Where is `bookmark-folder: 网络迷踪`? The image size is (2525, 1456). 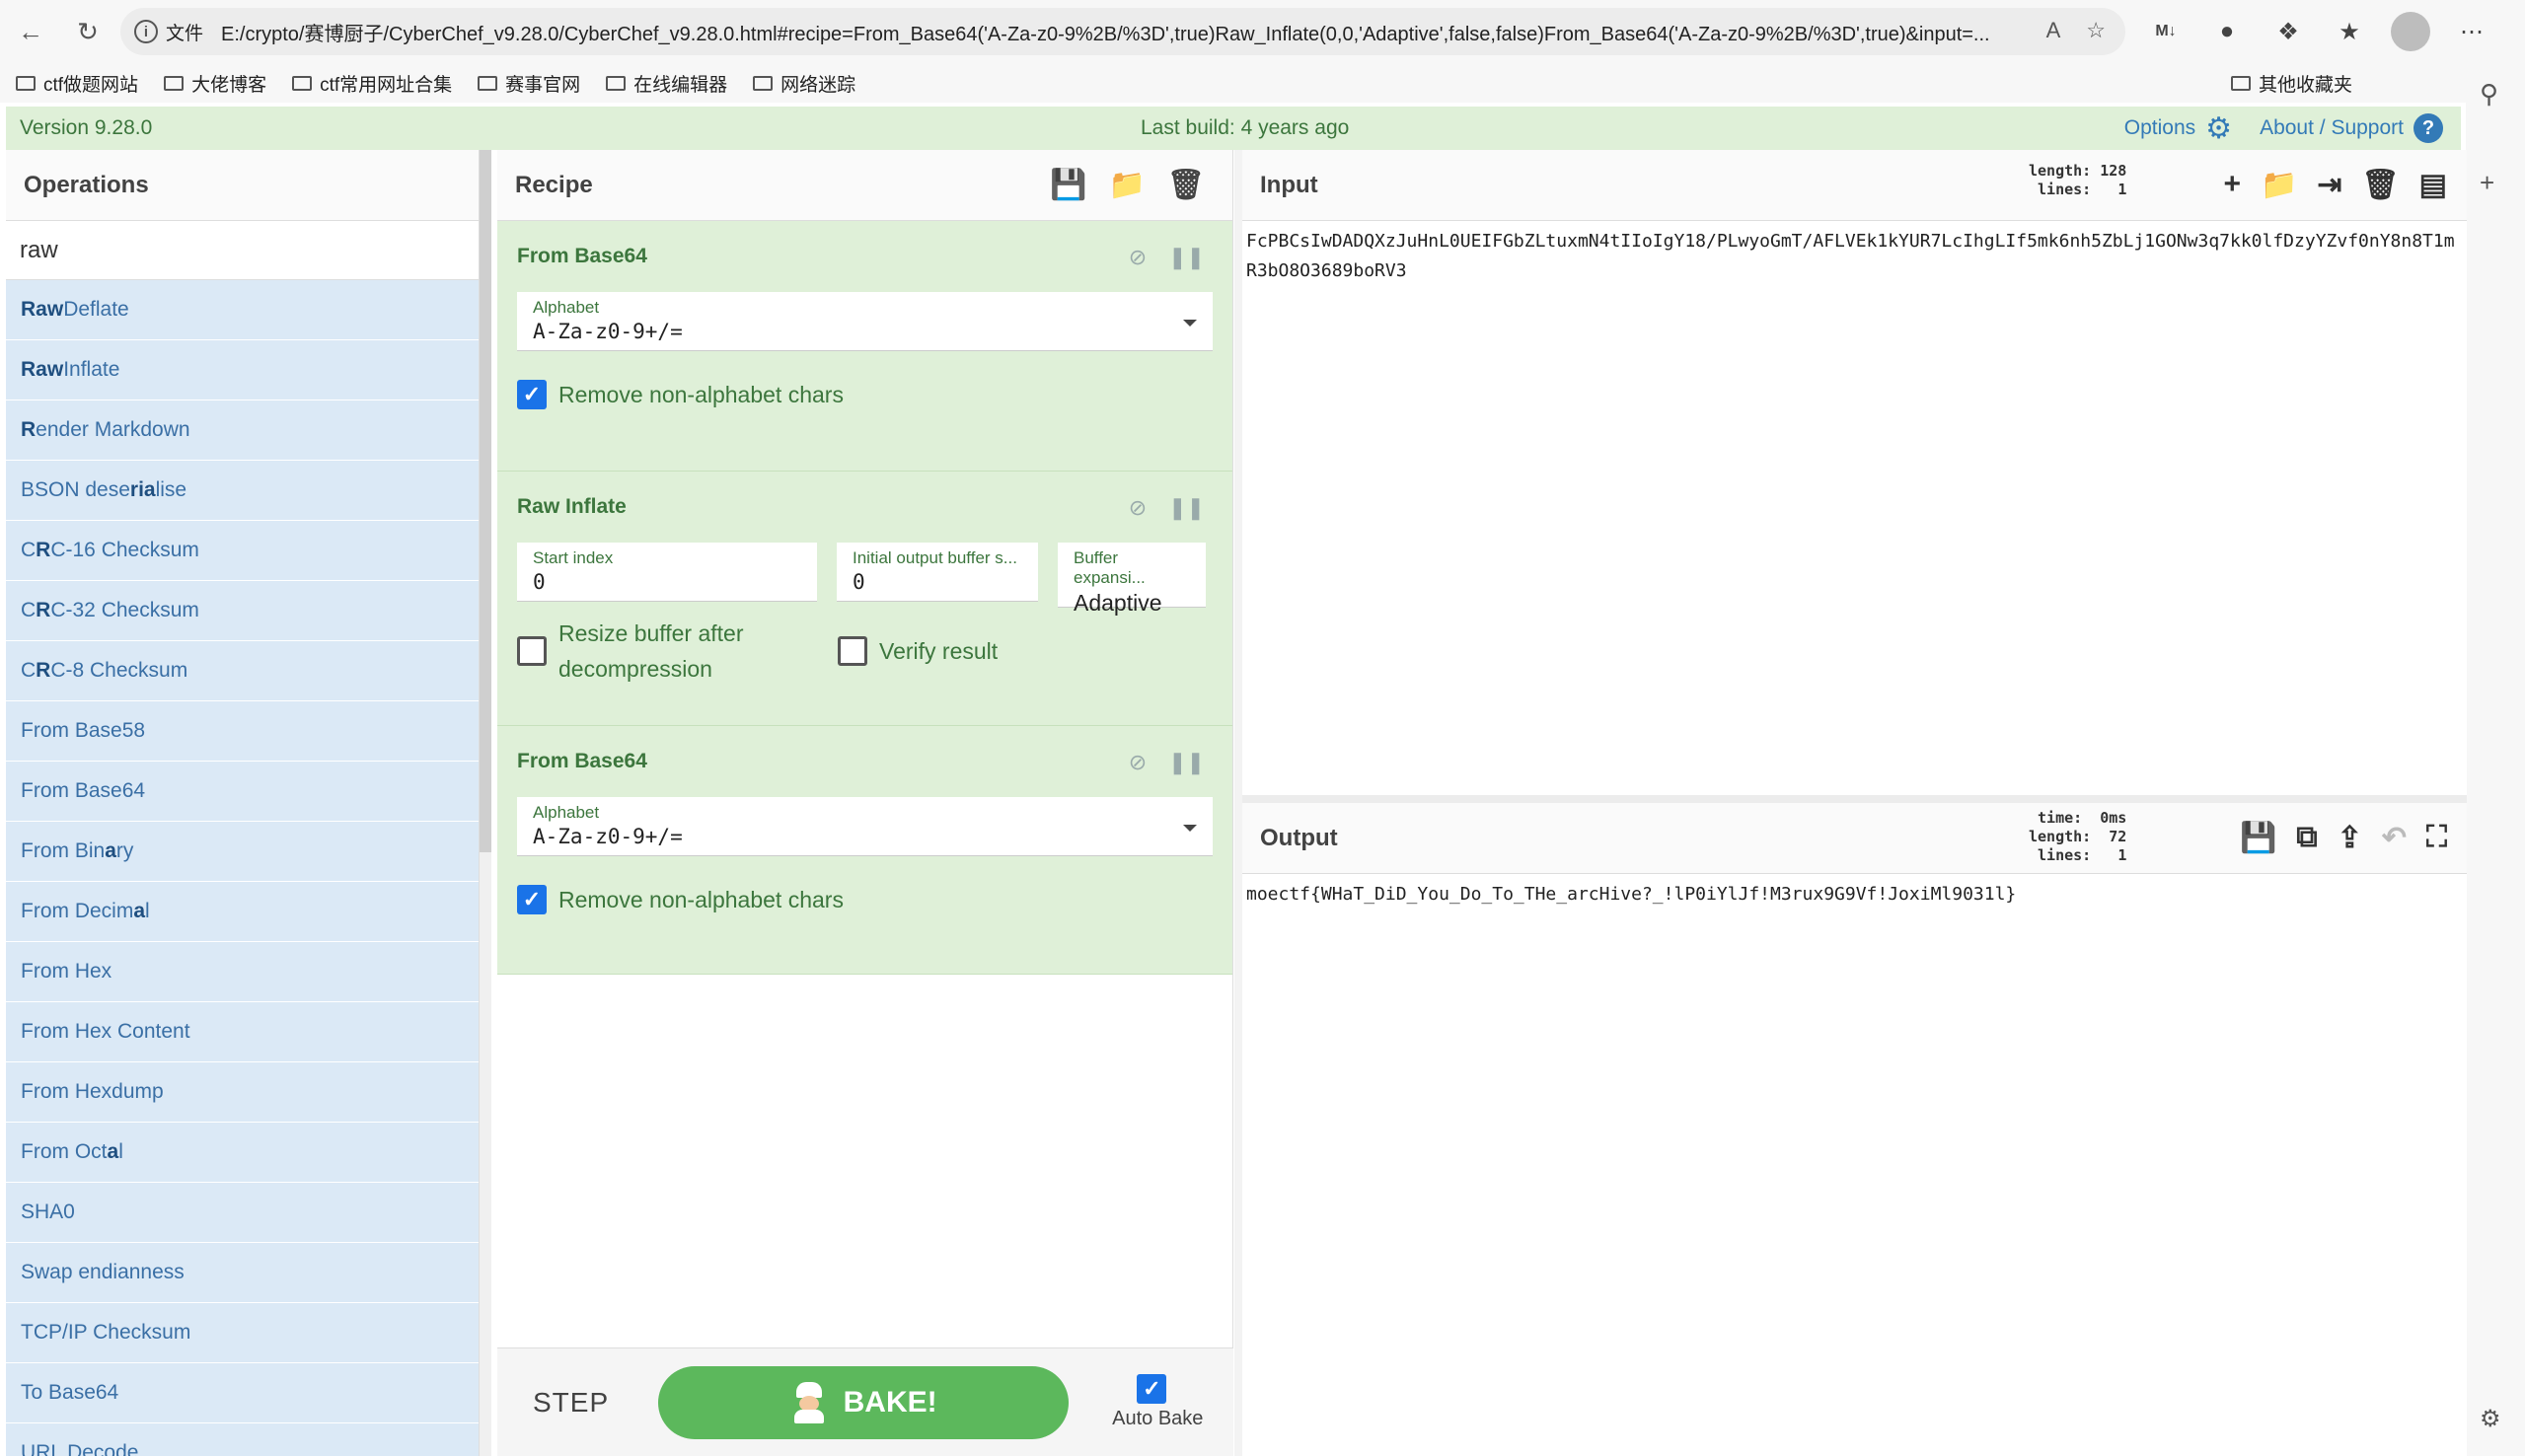 bookmark-folder: 网络迷踪 is located at coordinates (804, 83).